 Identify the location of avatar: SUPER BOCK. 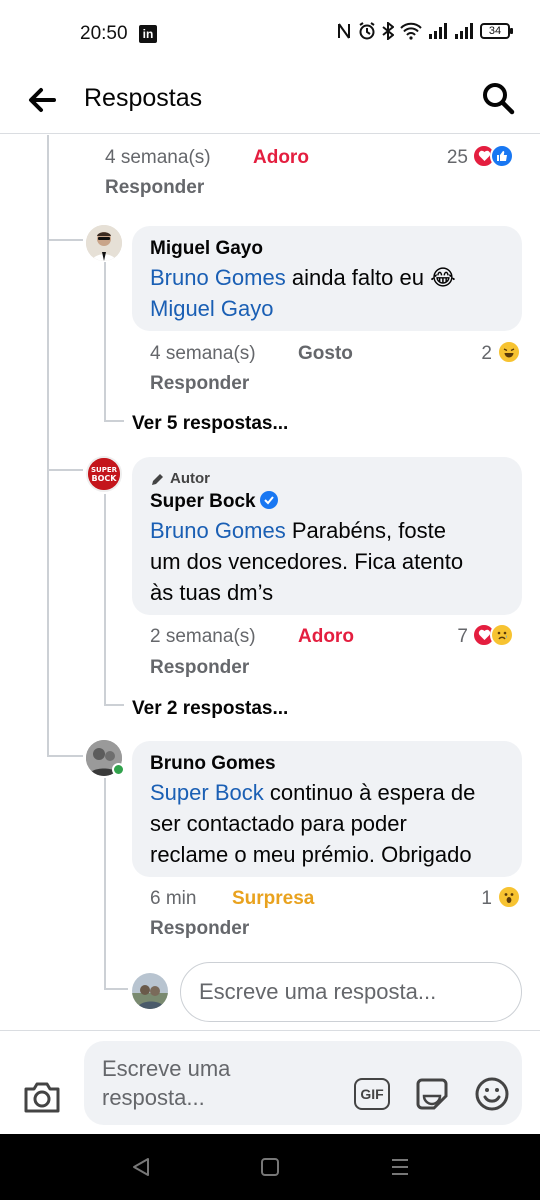
(104, 474).